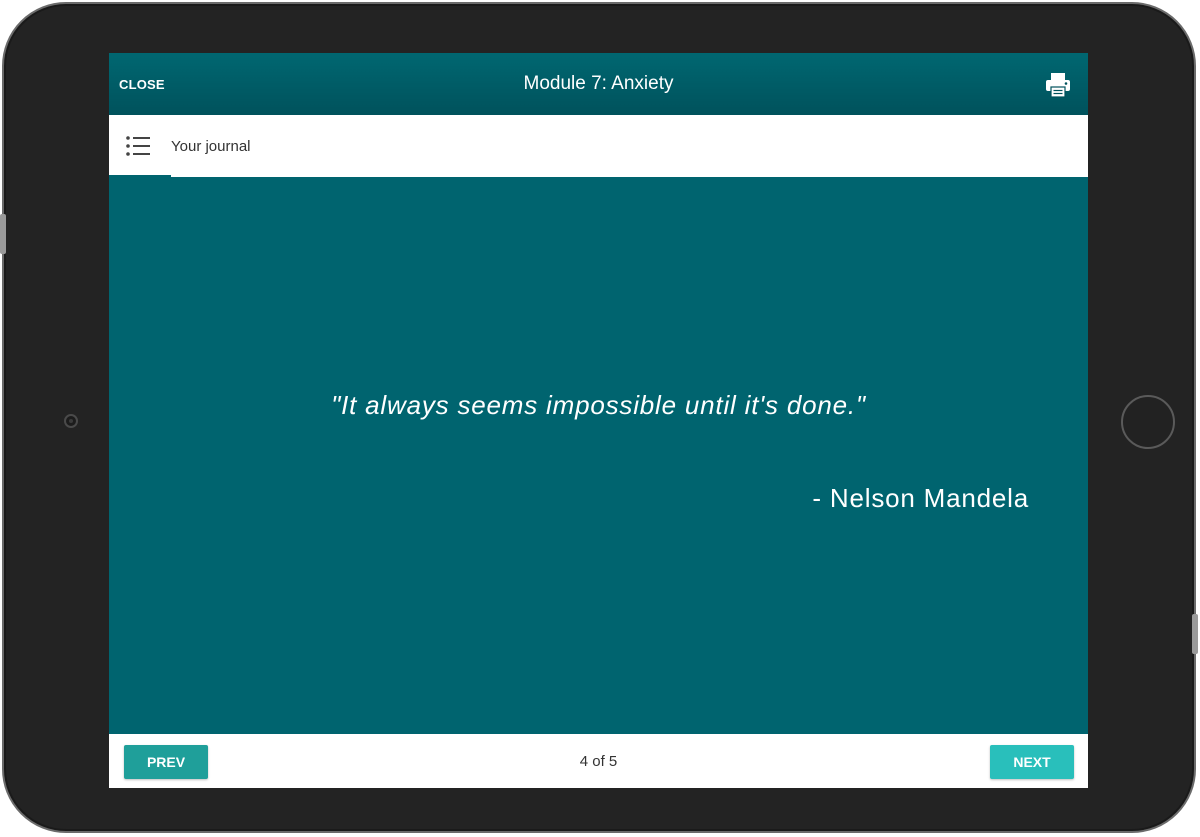 The image size is (1200, 837). I want to click on page-indicator: 4 of 5, so click(598, 761).